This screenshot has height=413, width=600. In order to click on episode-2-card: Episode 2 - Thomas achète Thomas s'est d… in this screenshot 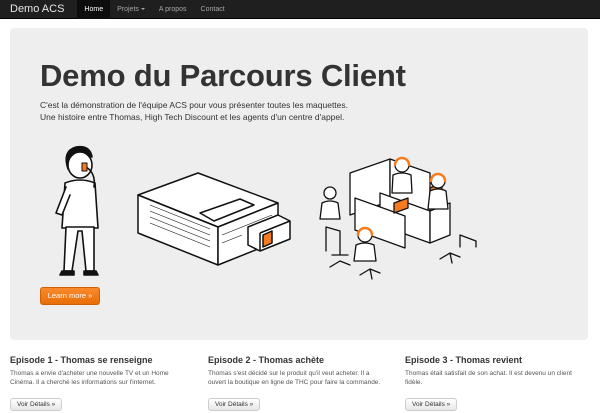, I will do `click(298, 383)`.